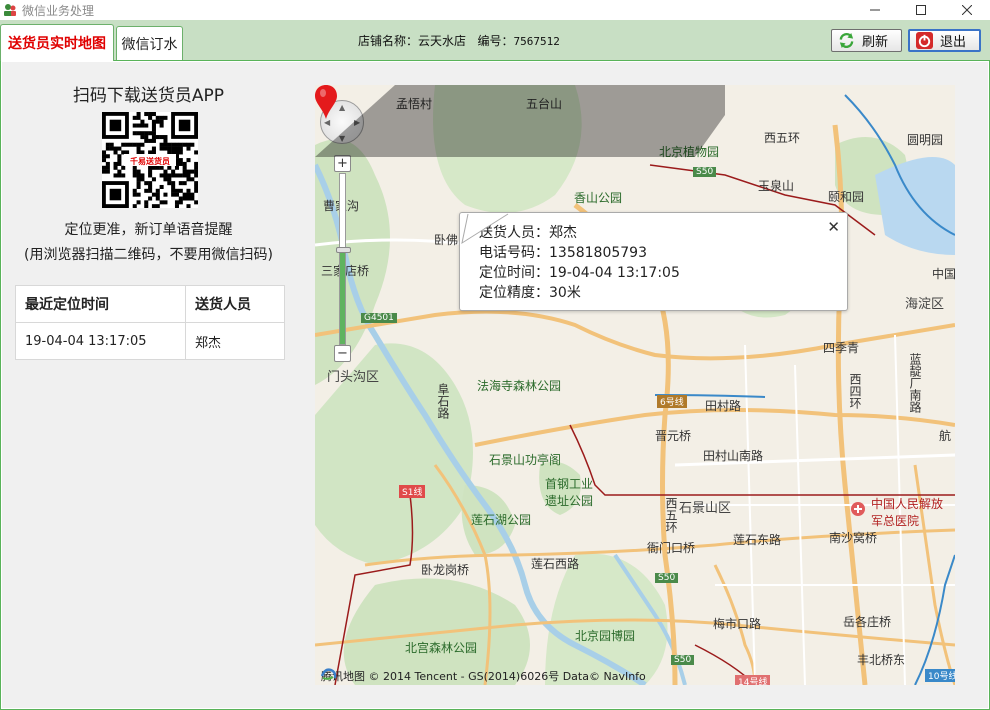 The height and width of the screenshot is (710, 990). Describe the element at coordinates (57, 42) in the screenshot. I see `tab-delivery-map: 送货员实时地图` at that location.